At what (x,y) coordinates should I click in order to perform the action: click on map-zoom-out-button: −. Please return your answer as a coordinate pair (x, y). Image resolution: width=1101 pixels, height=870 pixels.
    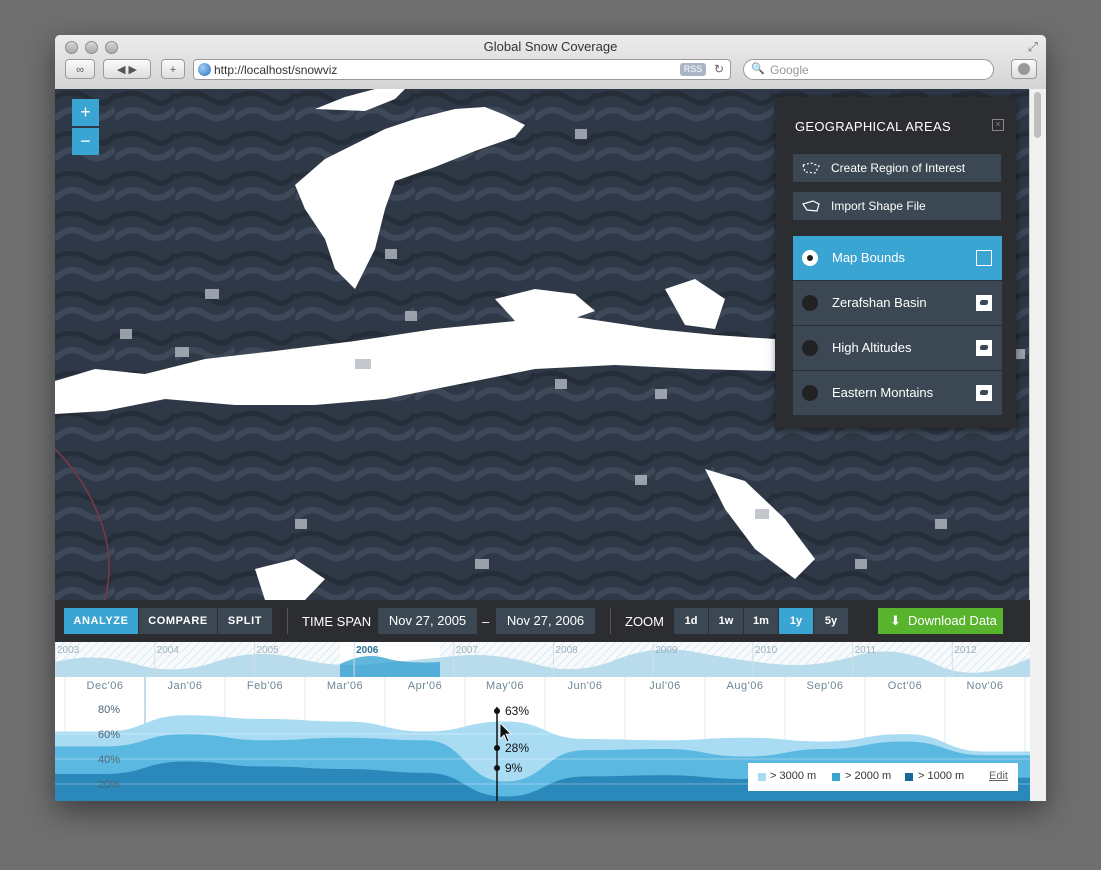
    Looking at the image, I should click on (85, 141).